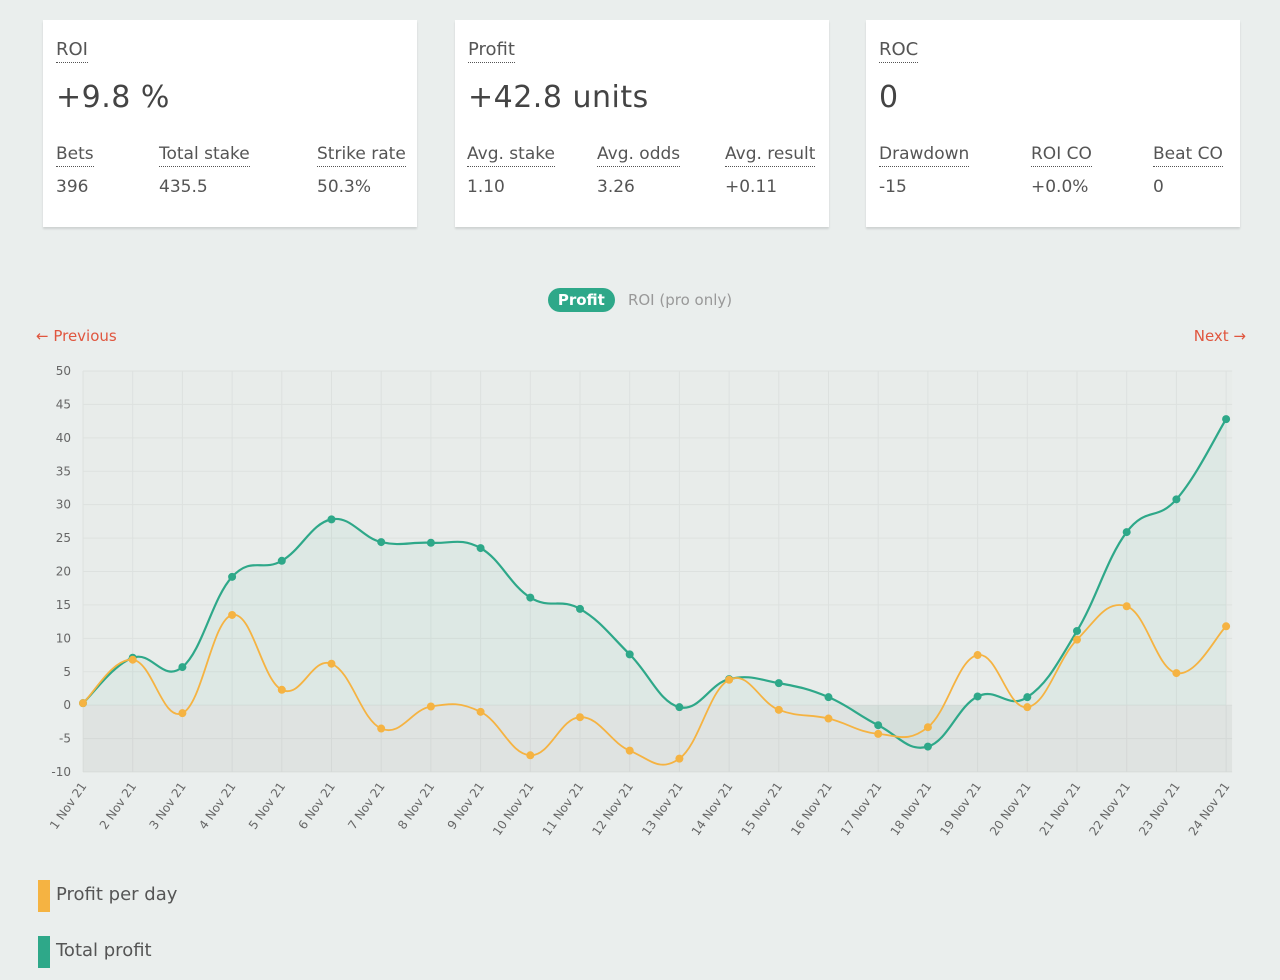 The width and height of the screenshot is (1280, 980). What do you see at coordinates (63, 538) in the screenshot?
I see `y-tick-label: 25` at bounding box center [63, 538].